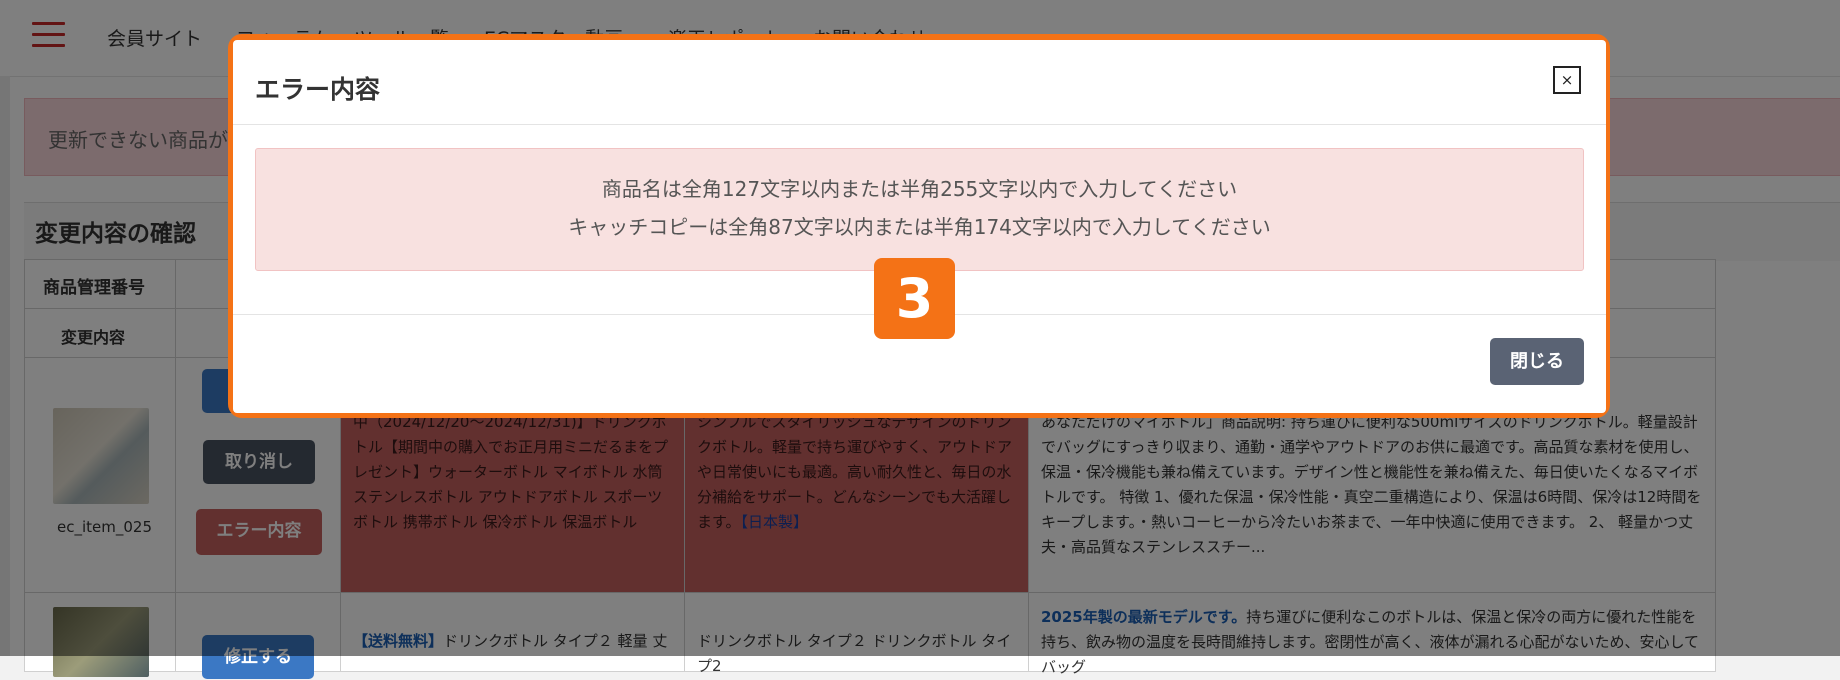 Image resolution: width=1840 pixels, height=680 pixels. What do you see at coordinates (919, 82) in the screenshot?
I see `modal-header: エラー内容 ×` at bounding box center [919, 82].